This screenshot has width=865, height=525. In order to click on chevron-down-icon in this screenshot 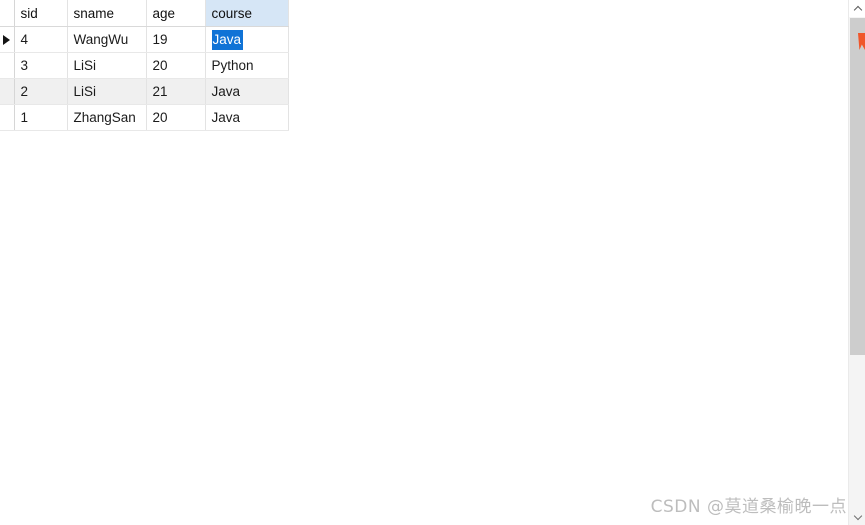, I will do `click(858, 517)`.